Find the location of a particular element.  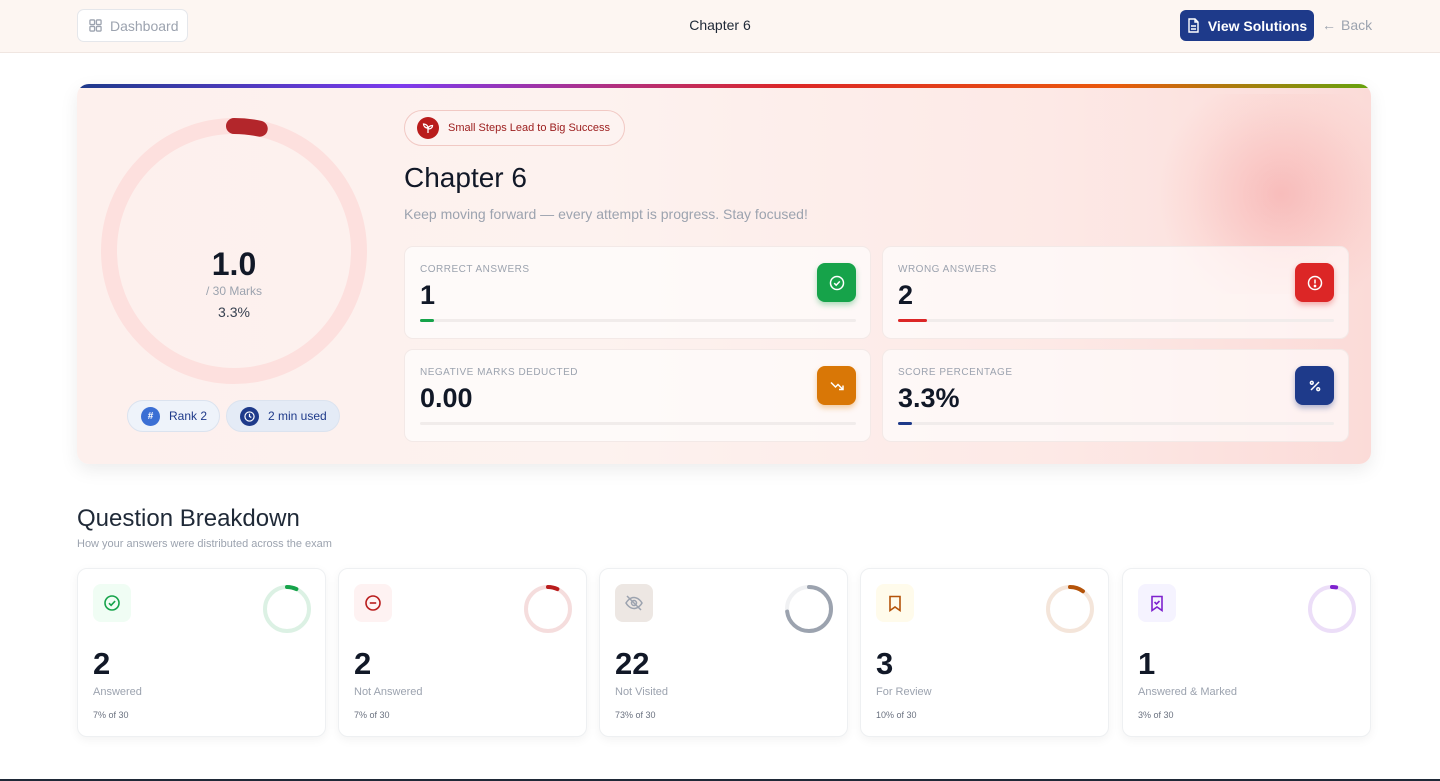

motto-badge: Small Steps Lead to Big Success is located at coordinates (515, 128).